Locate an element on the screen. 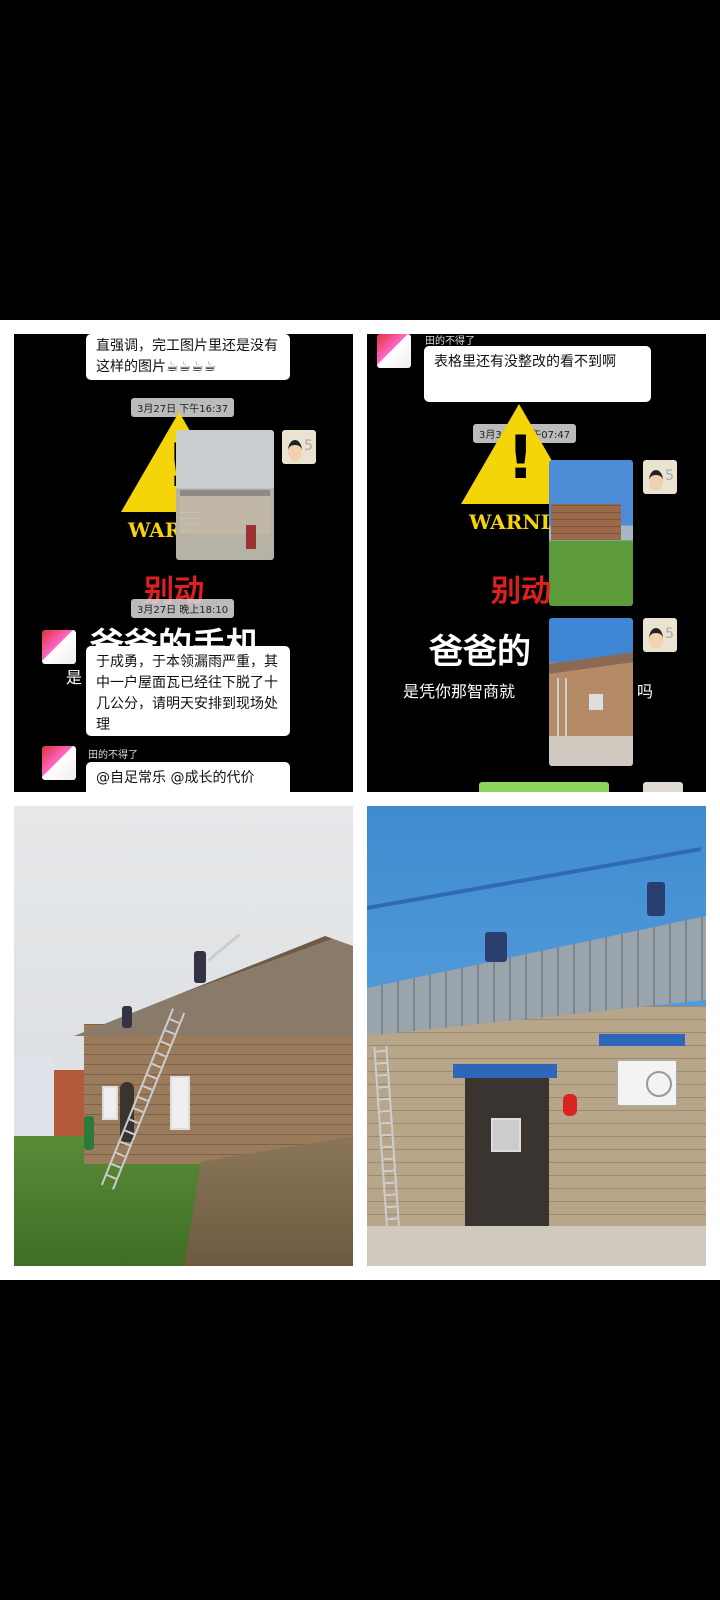 This screenshot has width=720, height=1600. label-baba: 爸爸的 is located at coordinates (480, 652).